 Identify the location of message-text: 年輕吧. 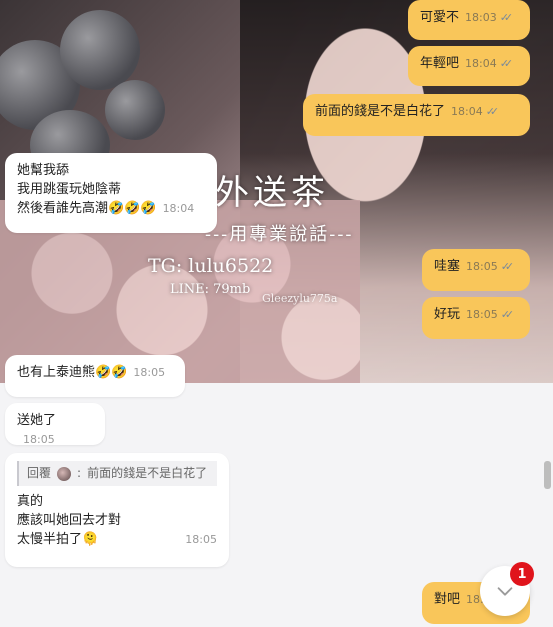
(440, 63).